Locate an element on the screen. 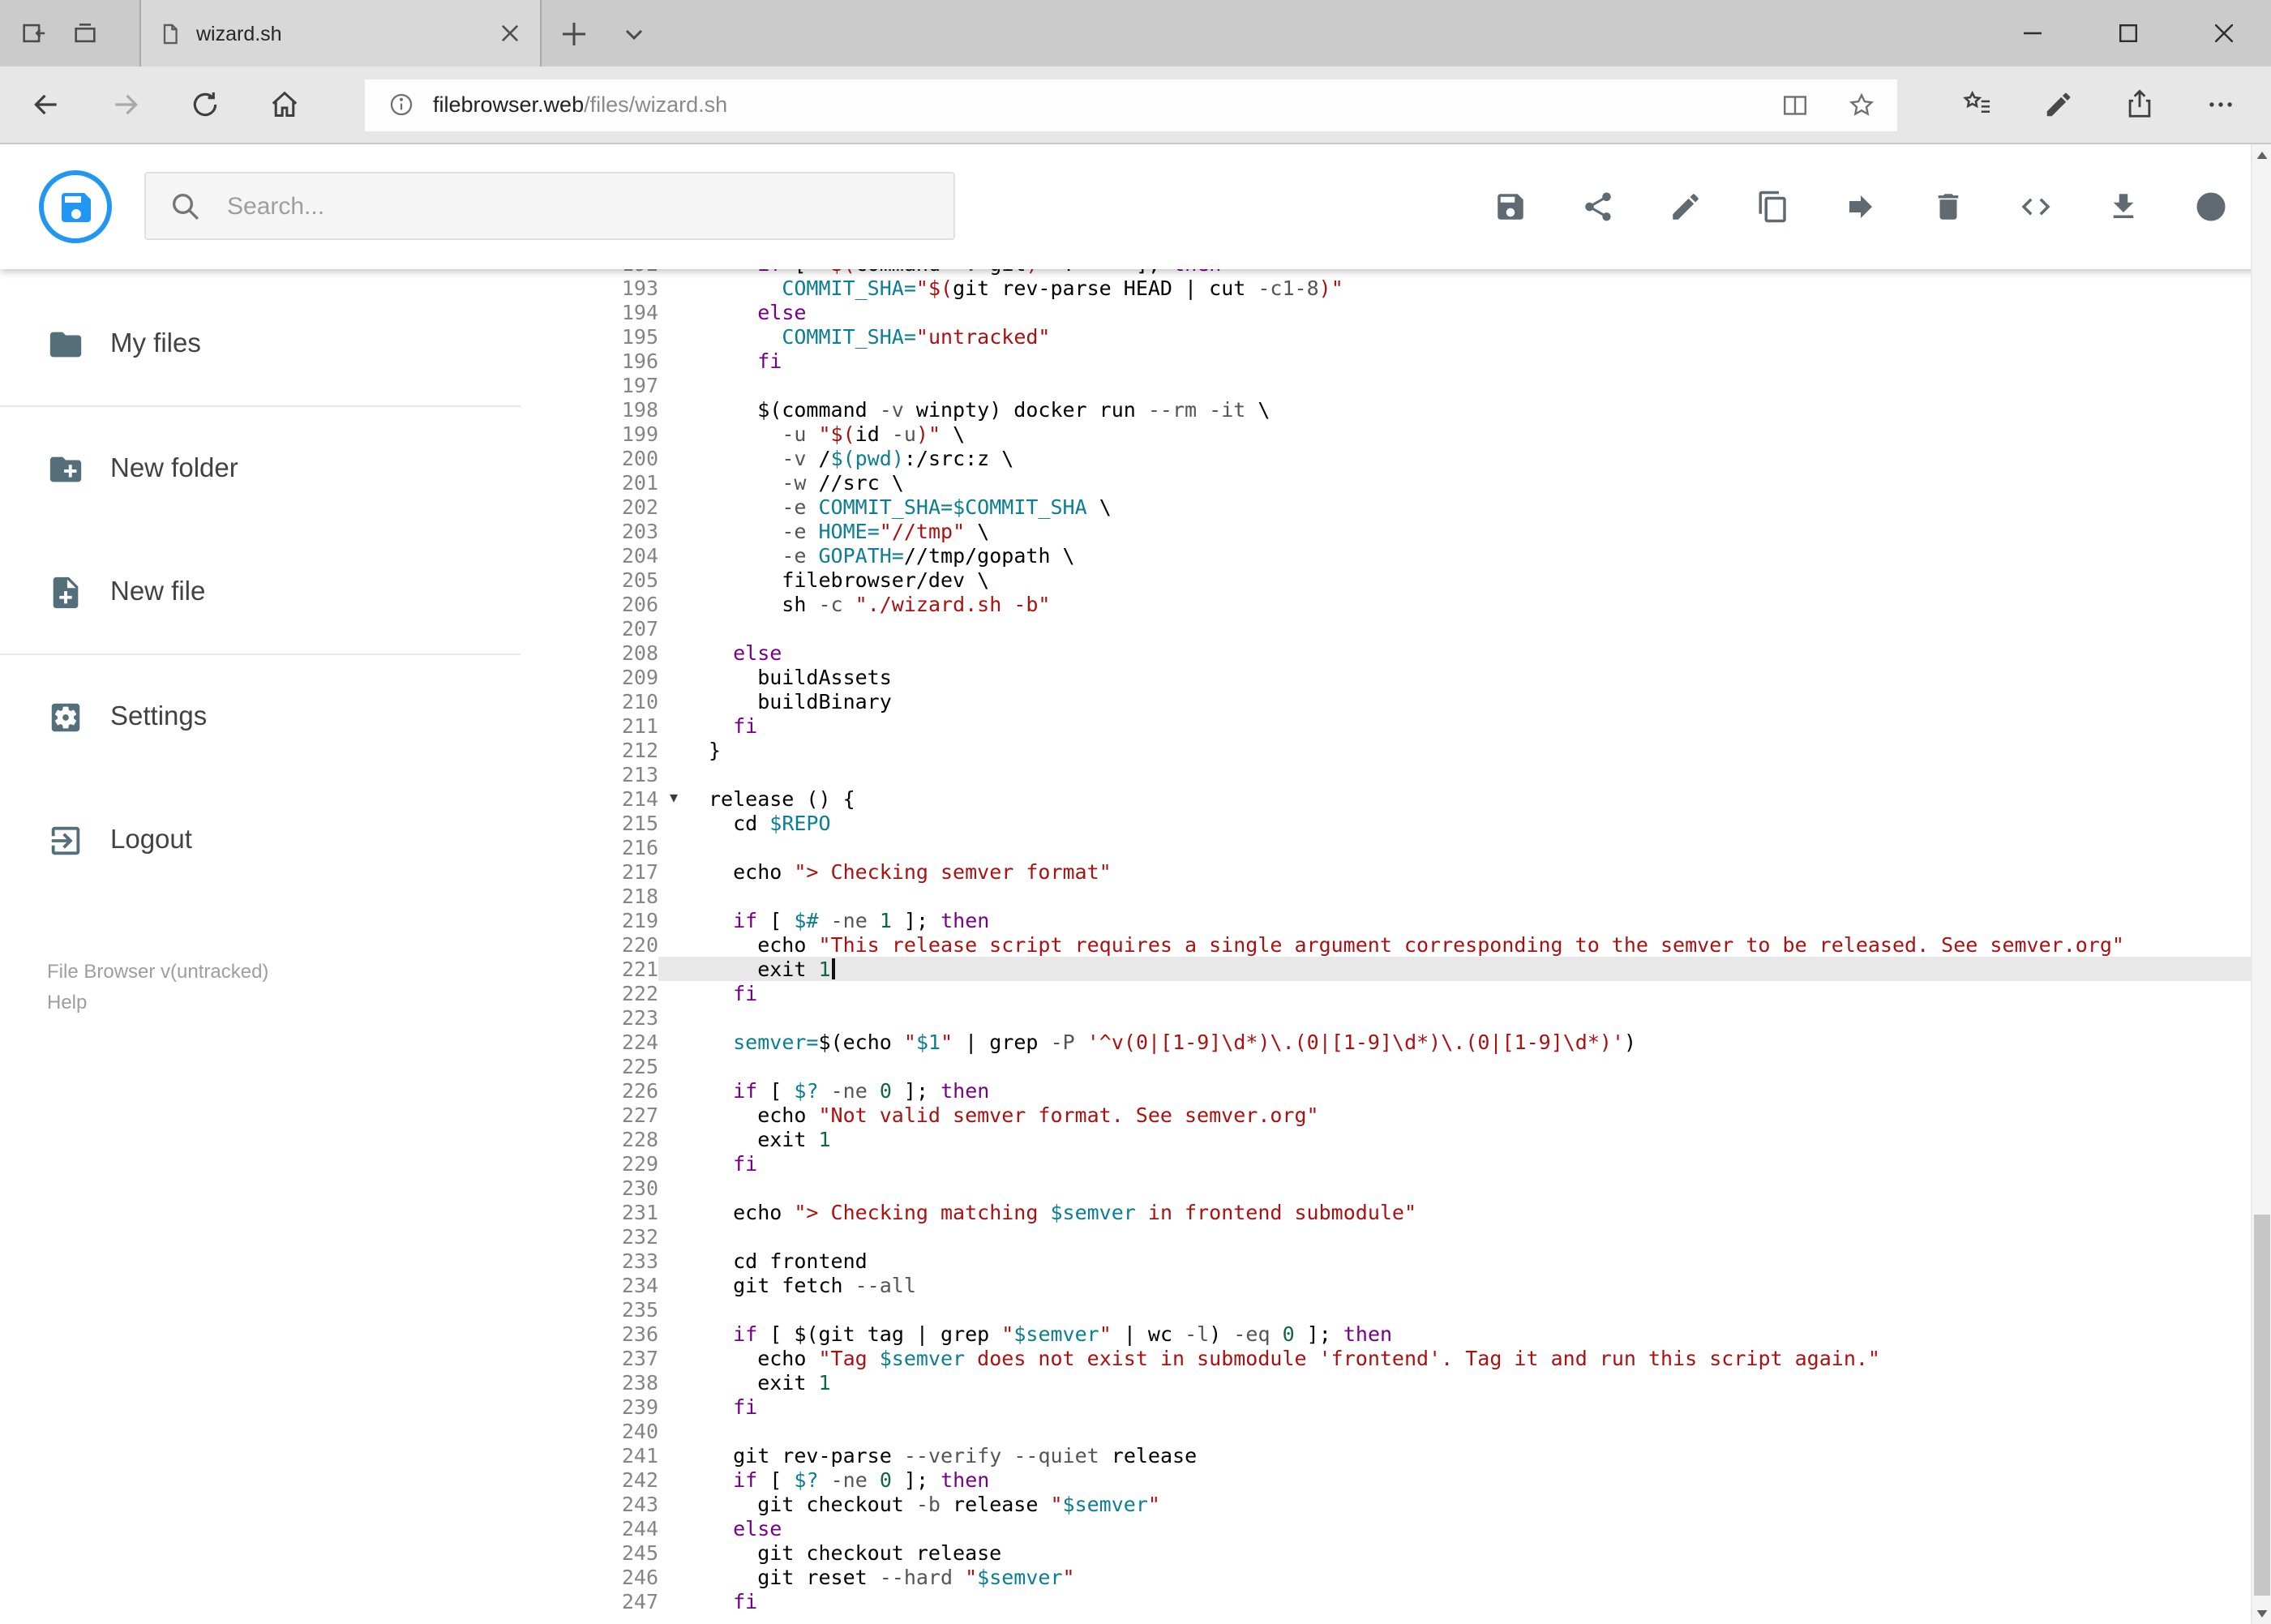 The height and width of the screenshot is (1624, 2271). home-button is located at coordinates (284, 105).